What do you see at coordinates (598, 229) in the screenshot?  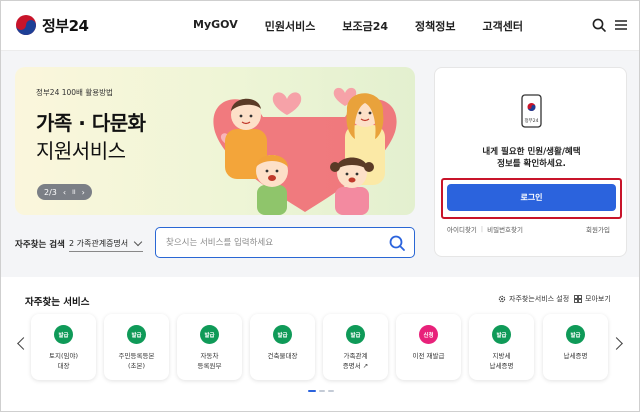 I see `join-link: 회원가입` at bounding box center [598, 229].